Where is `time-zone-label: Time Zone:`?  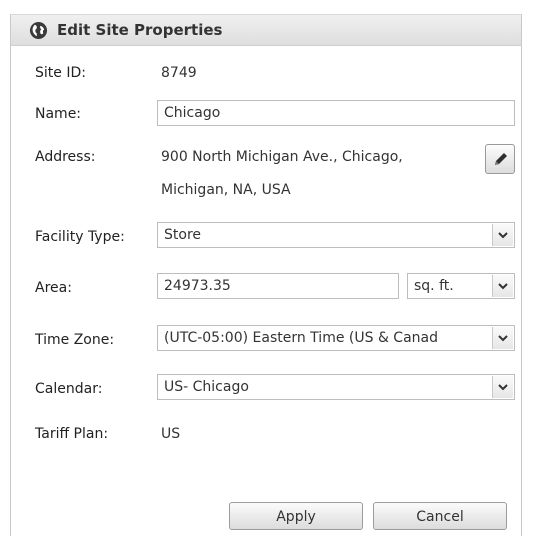 time-zone-label: Time Zone: is located at coordinates (75, 340).